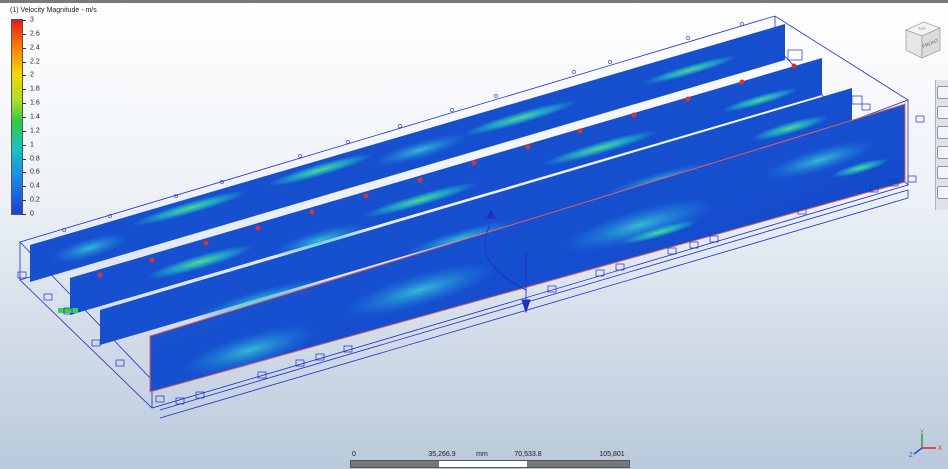 This screenshot has width=948, height=469. Describe the element at coordinates (354, 454) in the screenshot. I see `scale-label-0: 0` at that location.